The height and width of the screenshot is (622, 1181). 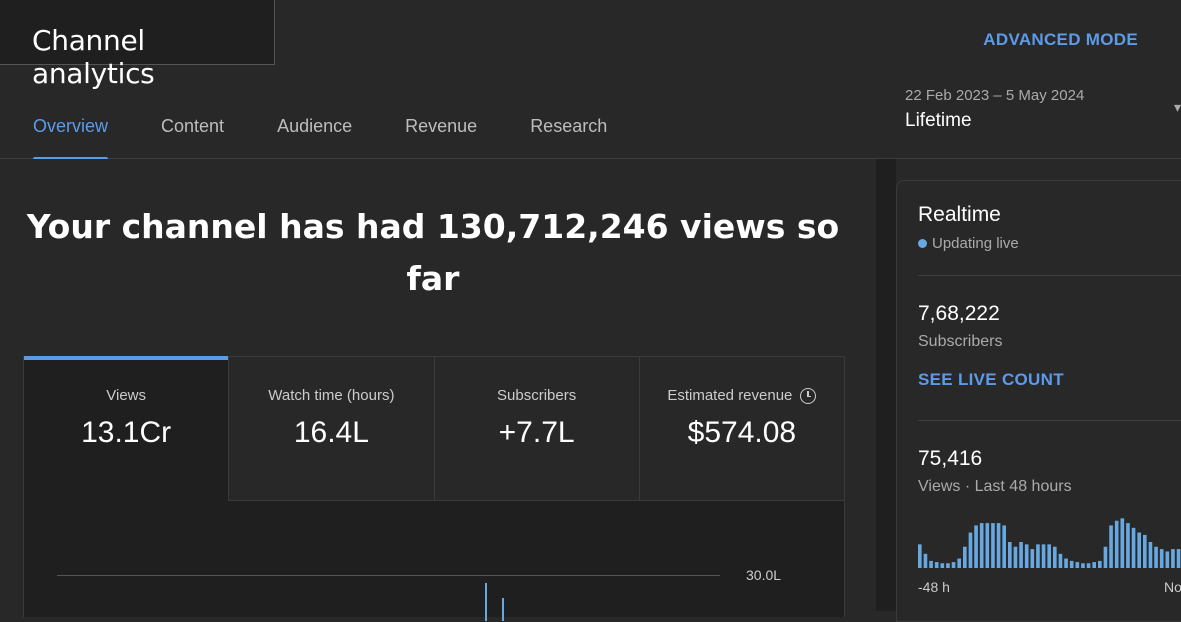 I want to click on realtime-views-chart, so click(x=1049, y=543).